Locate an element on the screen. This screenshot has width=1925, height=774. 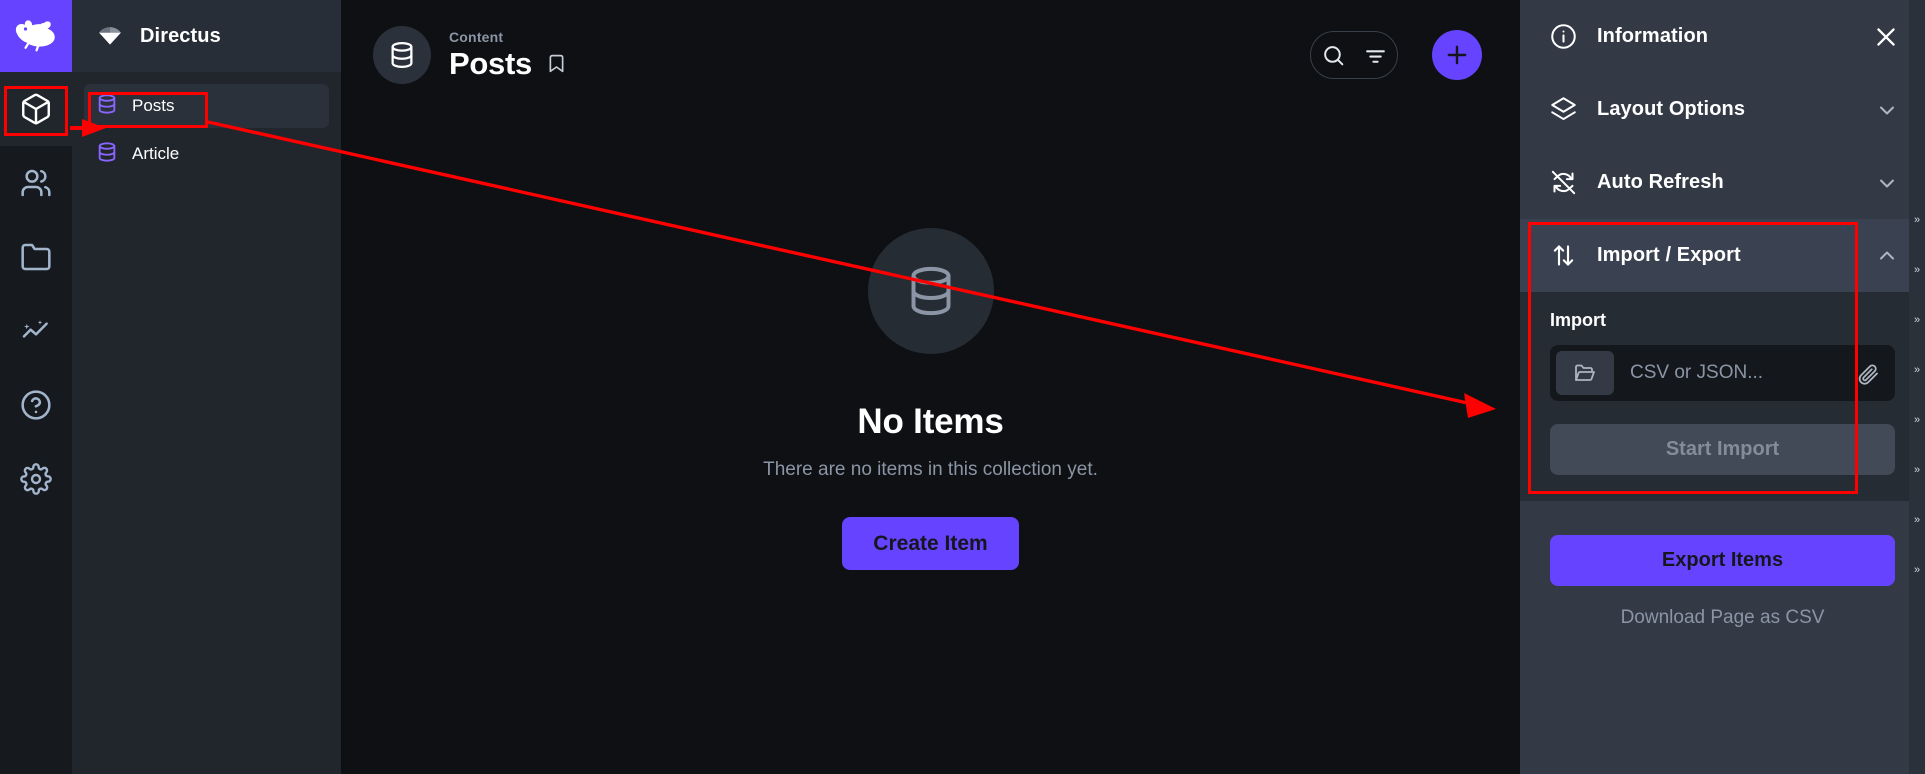
search-filter-group is located at coordinates (1354, 55).